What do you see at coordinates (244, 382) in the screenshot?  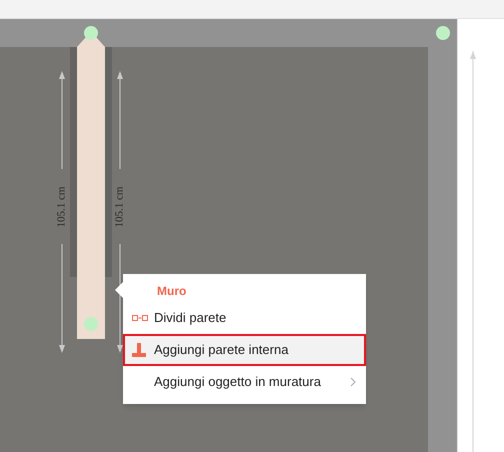 I see `menu-item: Aggiungi oggetto in muratura` at bounding box center [244, 382].